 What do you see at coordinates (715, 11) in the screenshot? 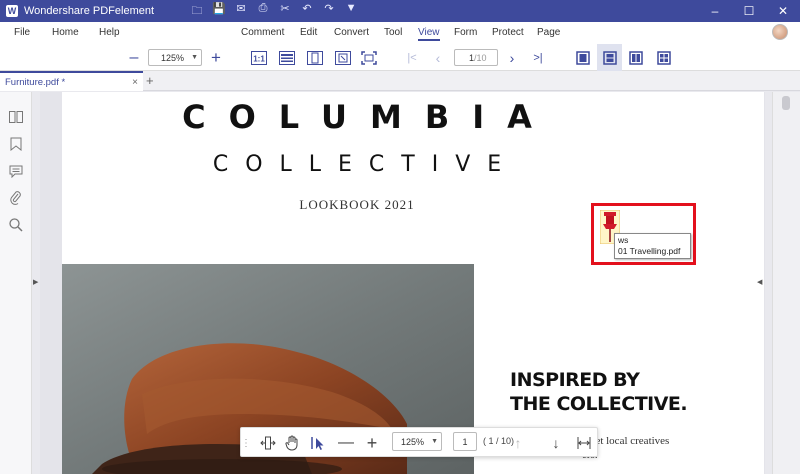
I see `minimize-button: –` at bounding box center [715, 11].